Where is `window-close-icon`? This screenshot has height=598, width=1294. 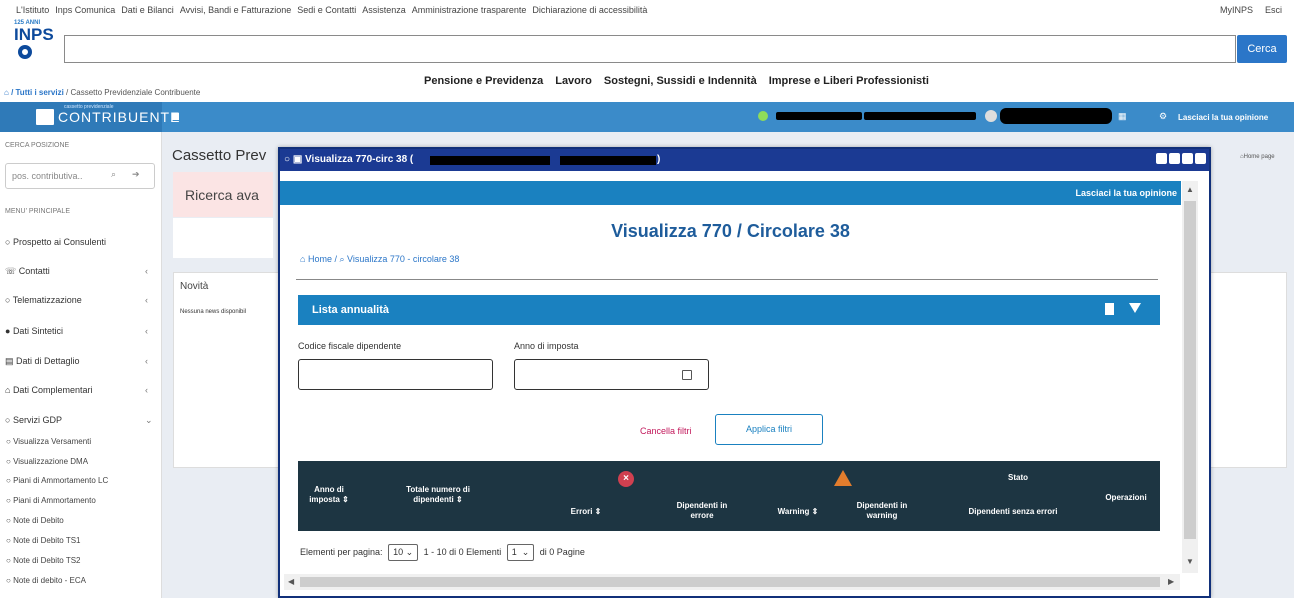 window-close-icon is located at coordinates (1200, 158).